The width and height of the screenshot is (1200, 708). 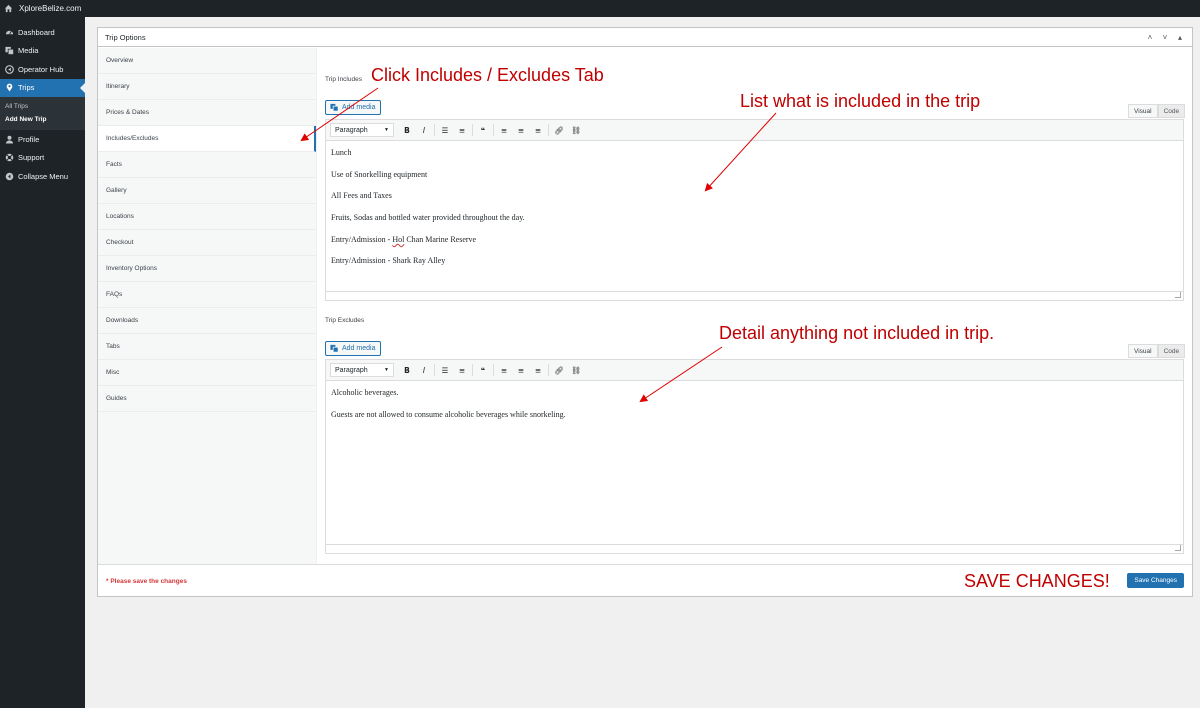 I want to click on include-line: Use of Snorkelling equipment, so click(x=379, y=174).